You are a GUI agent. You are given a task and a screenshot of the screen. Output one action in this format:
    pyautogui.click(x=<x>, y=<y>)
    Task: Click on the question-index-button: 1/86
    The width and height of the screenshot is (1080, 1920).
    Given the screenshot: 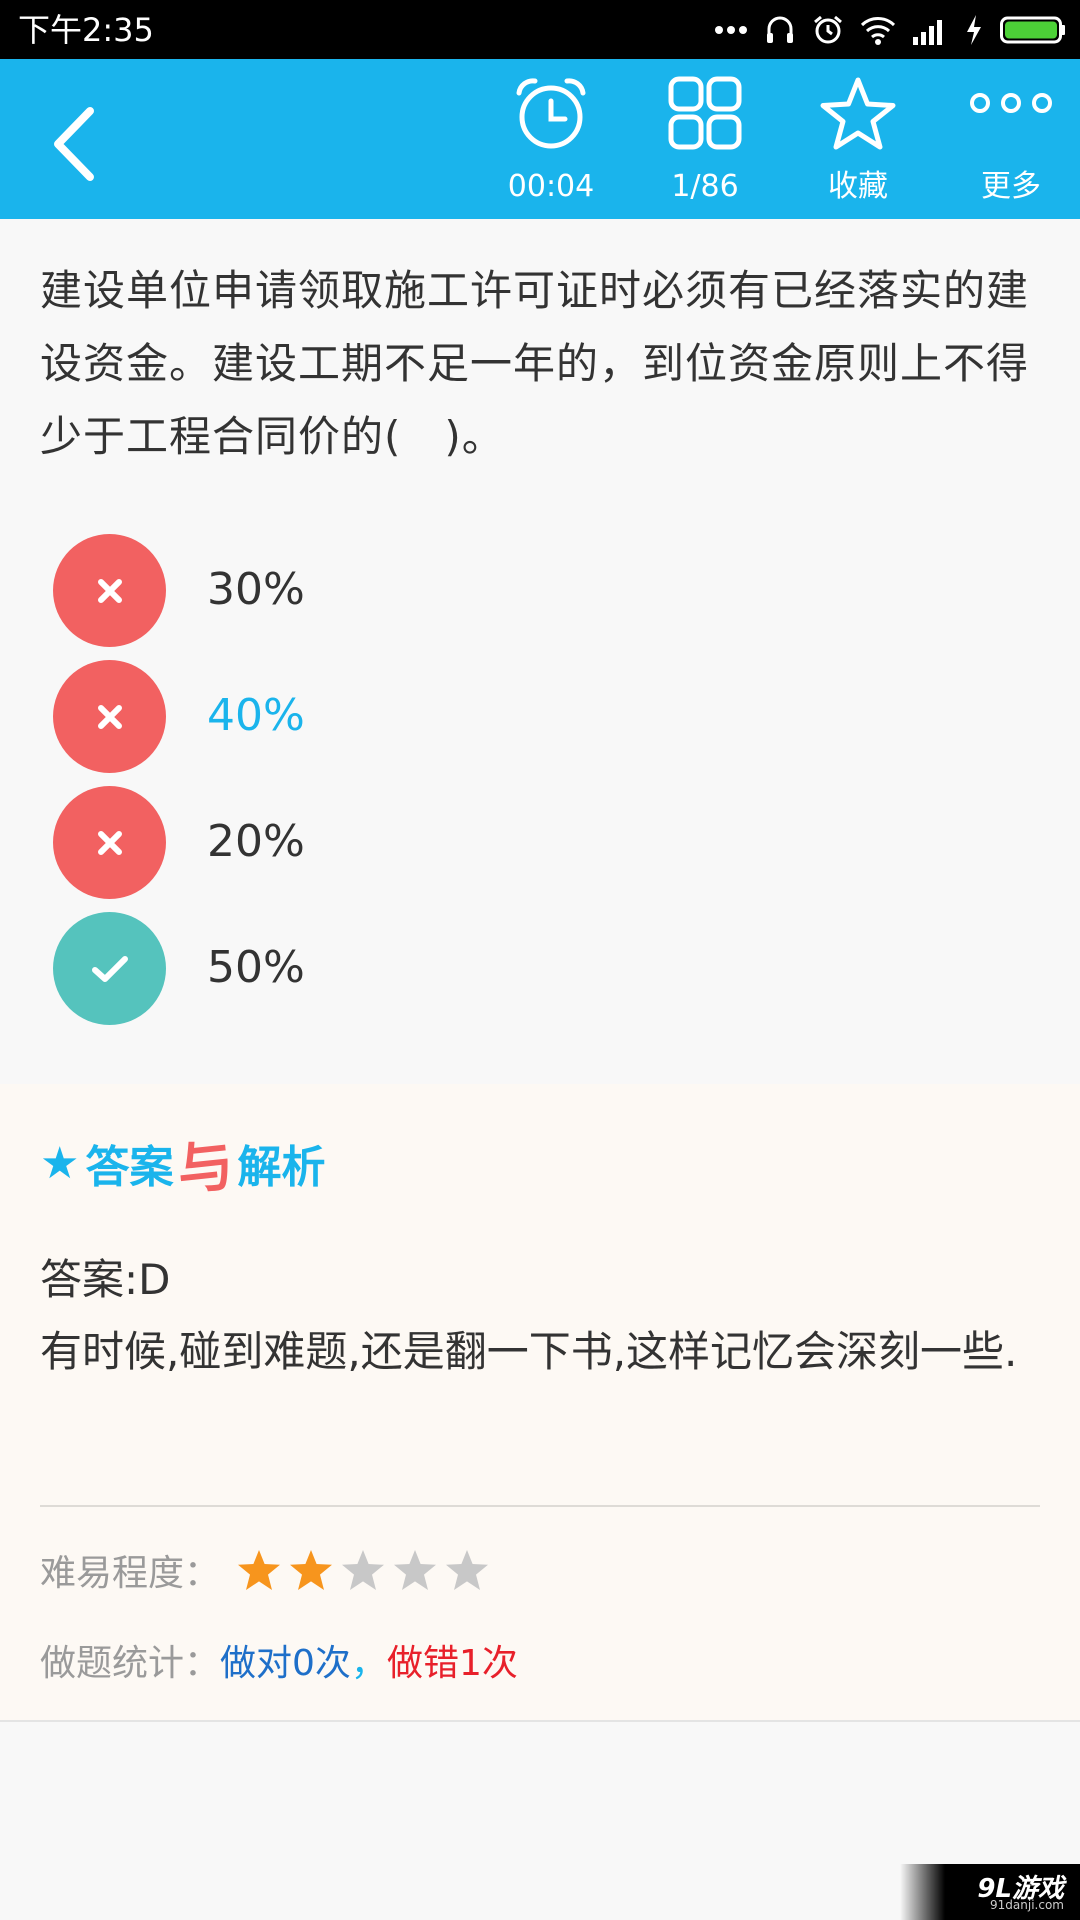 What is the action you would take?
    pyautogui.click(x=705, y=139)
    